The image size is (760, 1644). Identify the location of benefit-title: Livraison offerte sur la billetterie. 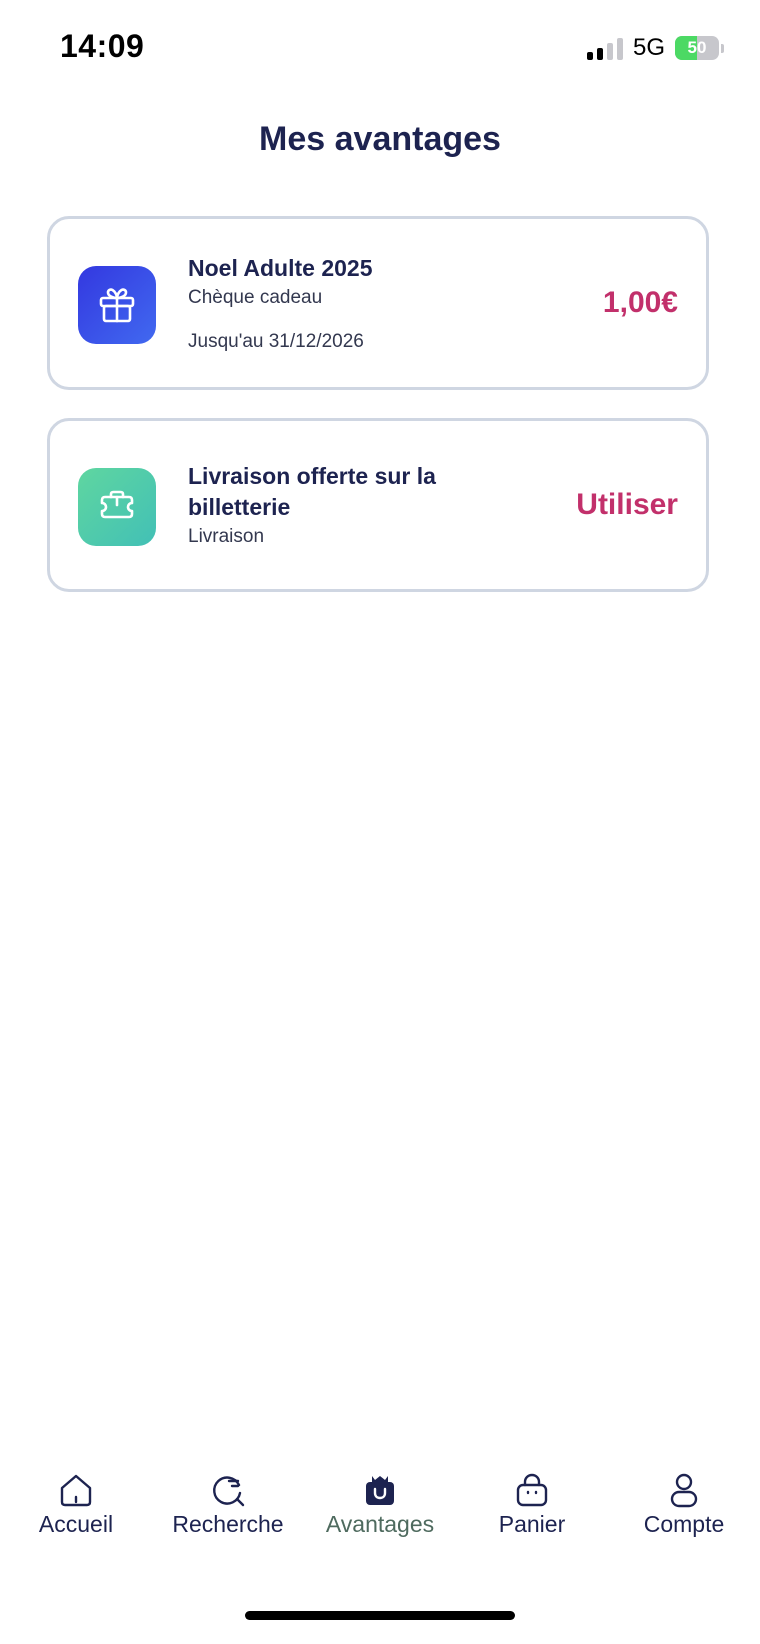
(312, 491).